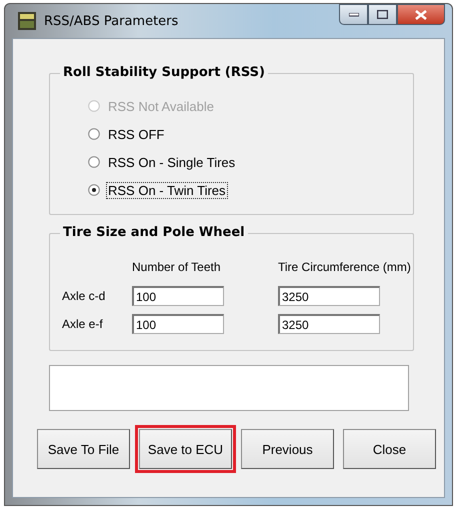  I want to click on radio-label: RSS Not Available, so click(161, 106).